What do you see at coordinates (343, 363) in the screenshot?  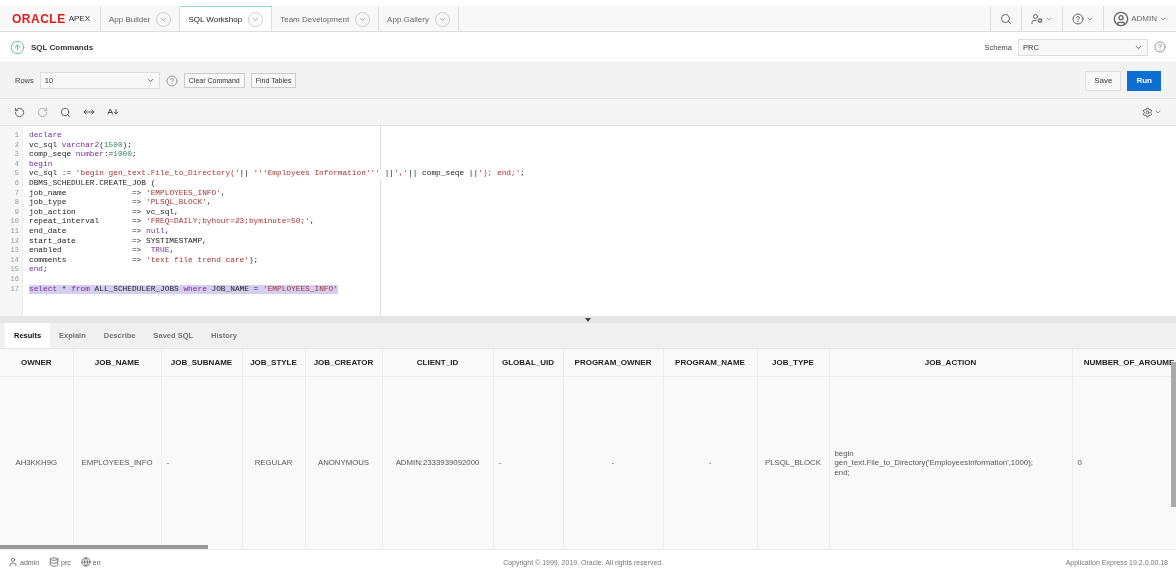 I see `column-header: JOB_CREATOR` at bounding box center [343, 363].